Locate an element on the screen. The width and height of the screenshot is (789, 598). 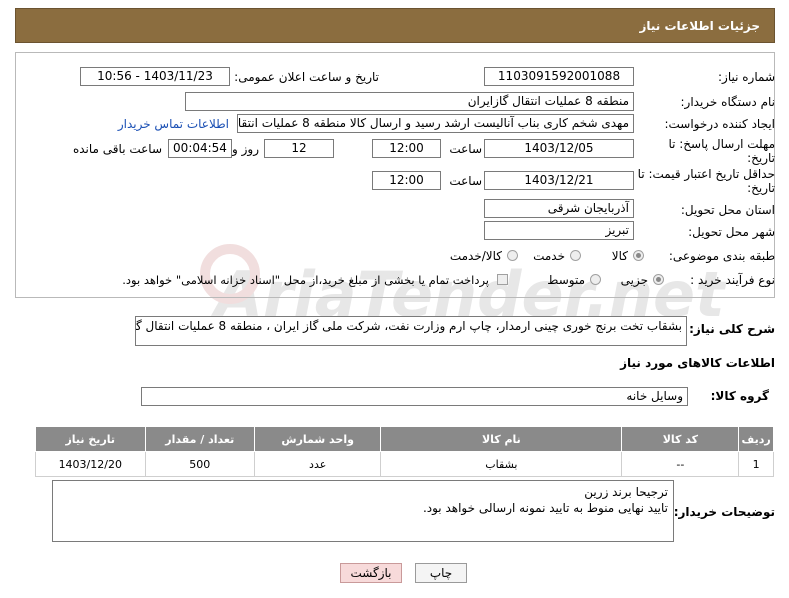
cell-code: -- is located at coordinates (680, 464).